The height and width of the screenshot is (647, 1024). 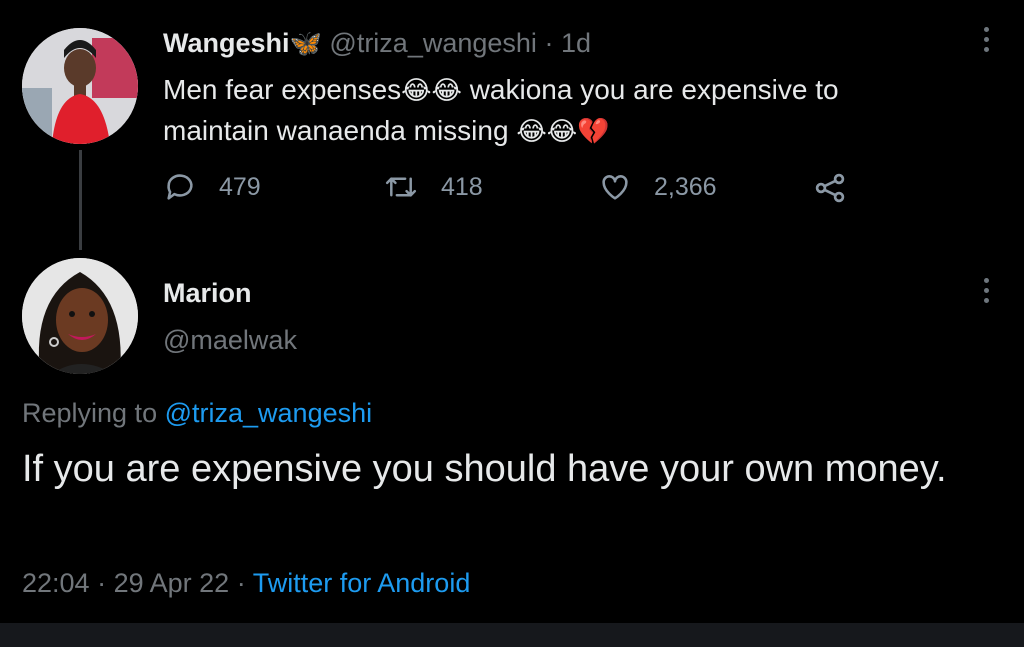 I want to click on bottom-divider-bar, so click(x=512, y=635).